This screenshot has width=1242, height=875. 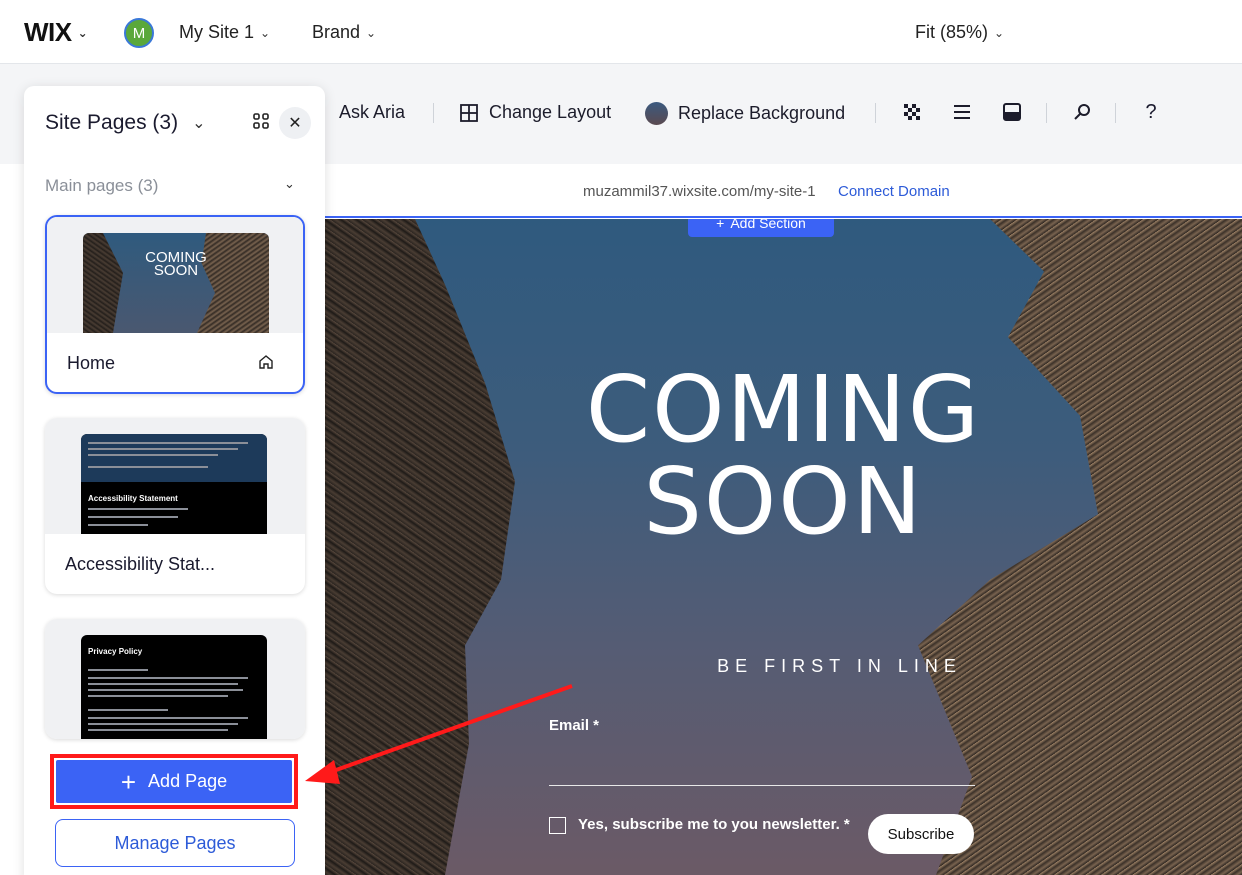 What do you see at coordinates (102, 185) in the screenshot?
I see `section-label: Main pages (3)` at bounding box center [102, 185].